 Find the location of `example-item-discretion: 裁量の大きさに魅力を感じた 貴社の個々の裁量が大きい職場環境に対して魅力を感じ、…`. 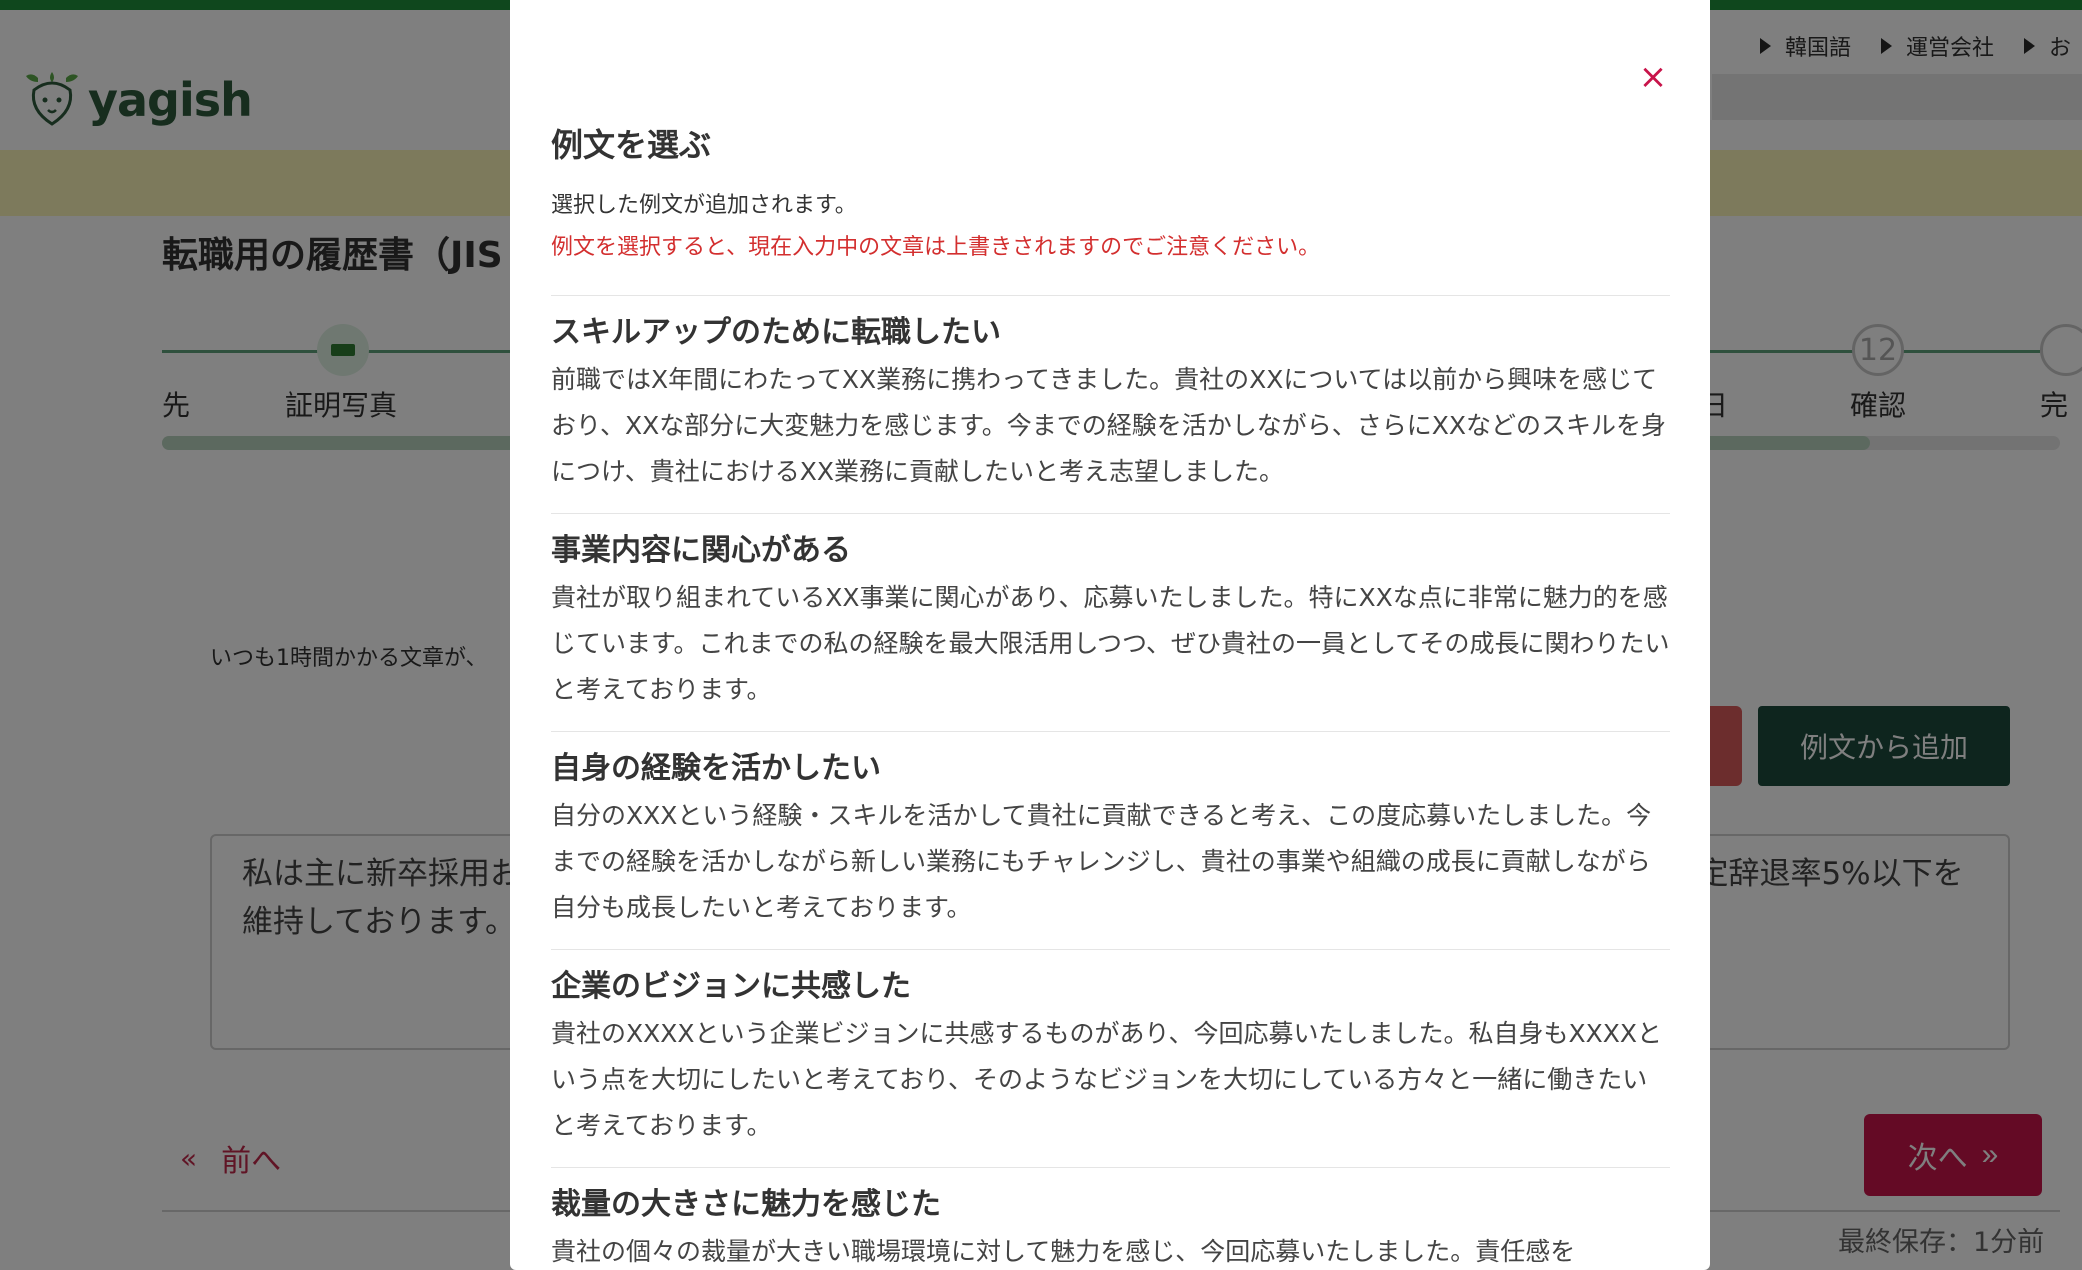

example-item-discretion: 裁量の大きさに魅力を感じた 貴社の個々の裁量が大きい職場環境に対して魅力を感じ、… is located at coordinates (1110, 1227).